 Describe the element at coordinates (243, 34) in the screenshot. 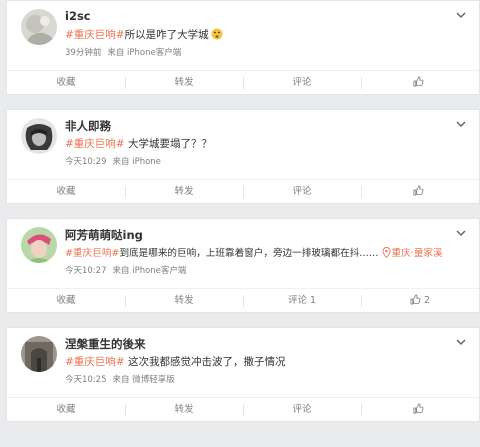

I see `post-body: i2sc #重庆巨响#所以是咋了大学城 39分钟前 来自 iPhone客户端` at that location.